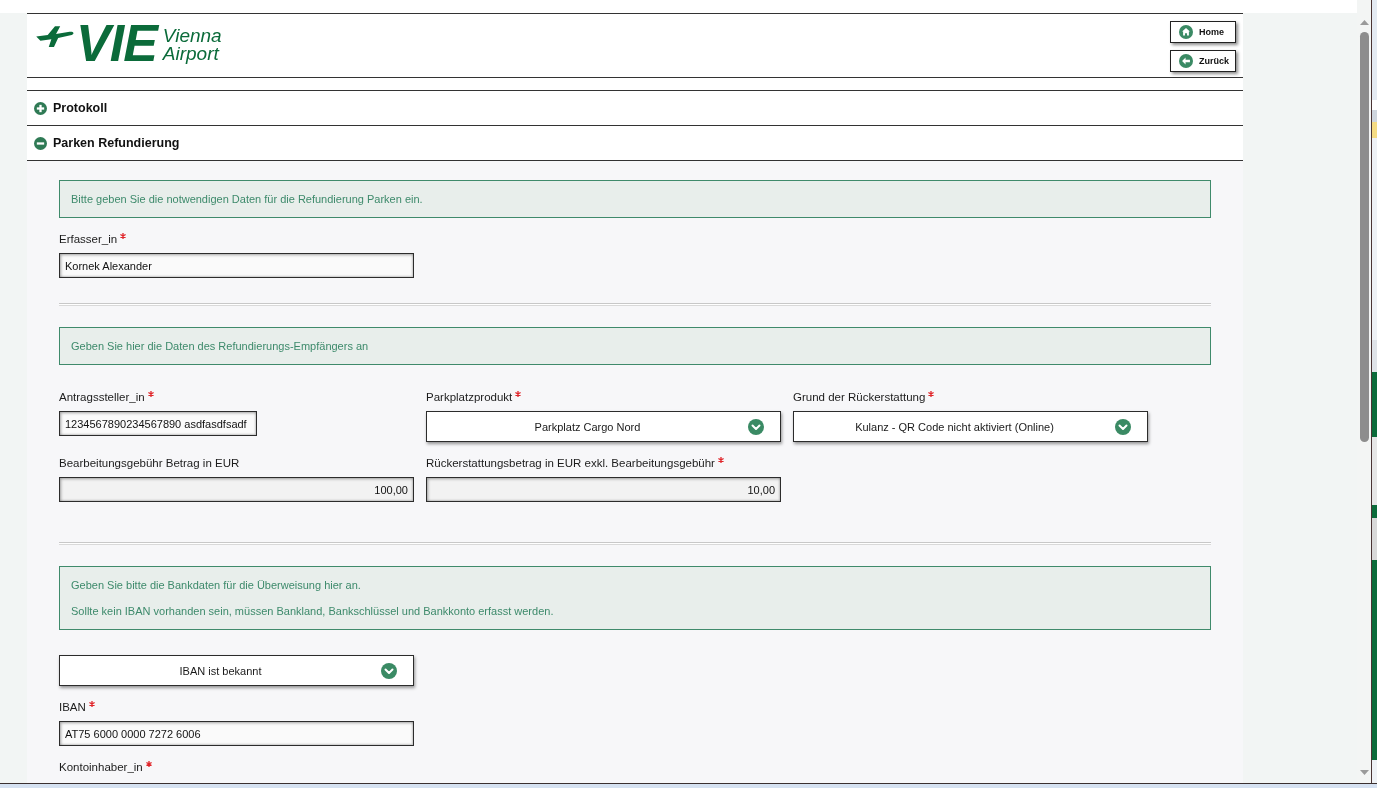  Describe the element at coordinates (313, 611) in the screenshot. I see `notice-text: Sollte kein IBAN vorhanden sein, müssen Bankland, Bankschlüssel und Bankkonto erfasst werden.` at that location.